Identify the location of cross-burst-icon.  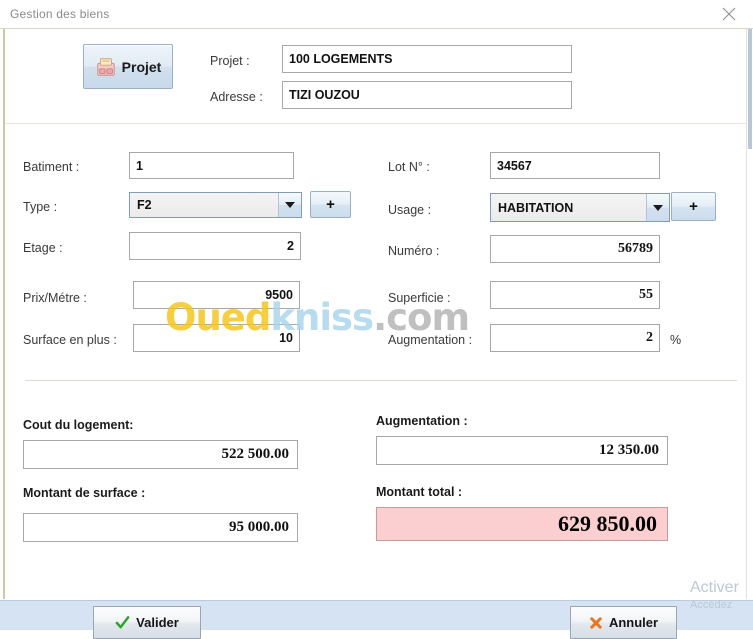
(596, 622).